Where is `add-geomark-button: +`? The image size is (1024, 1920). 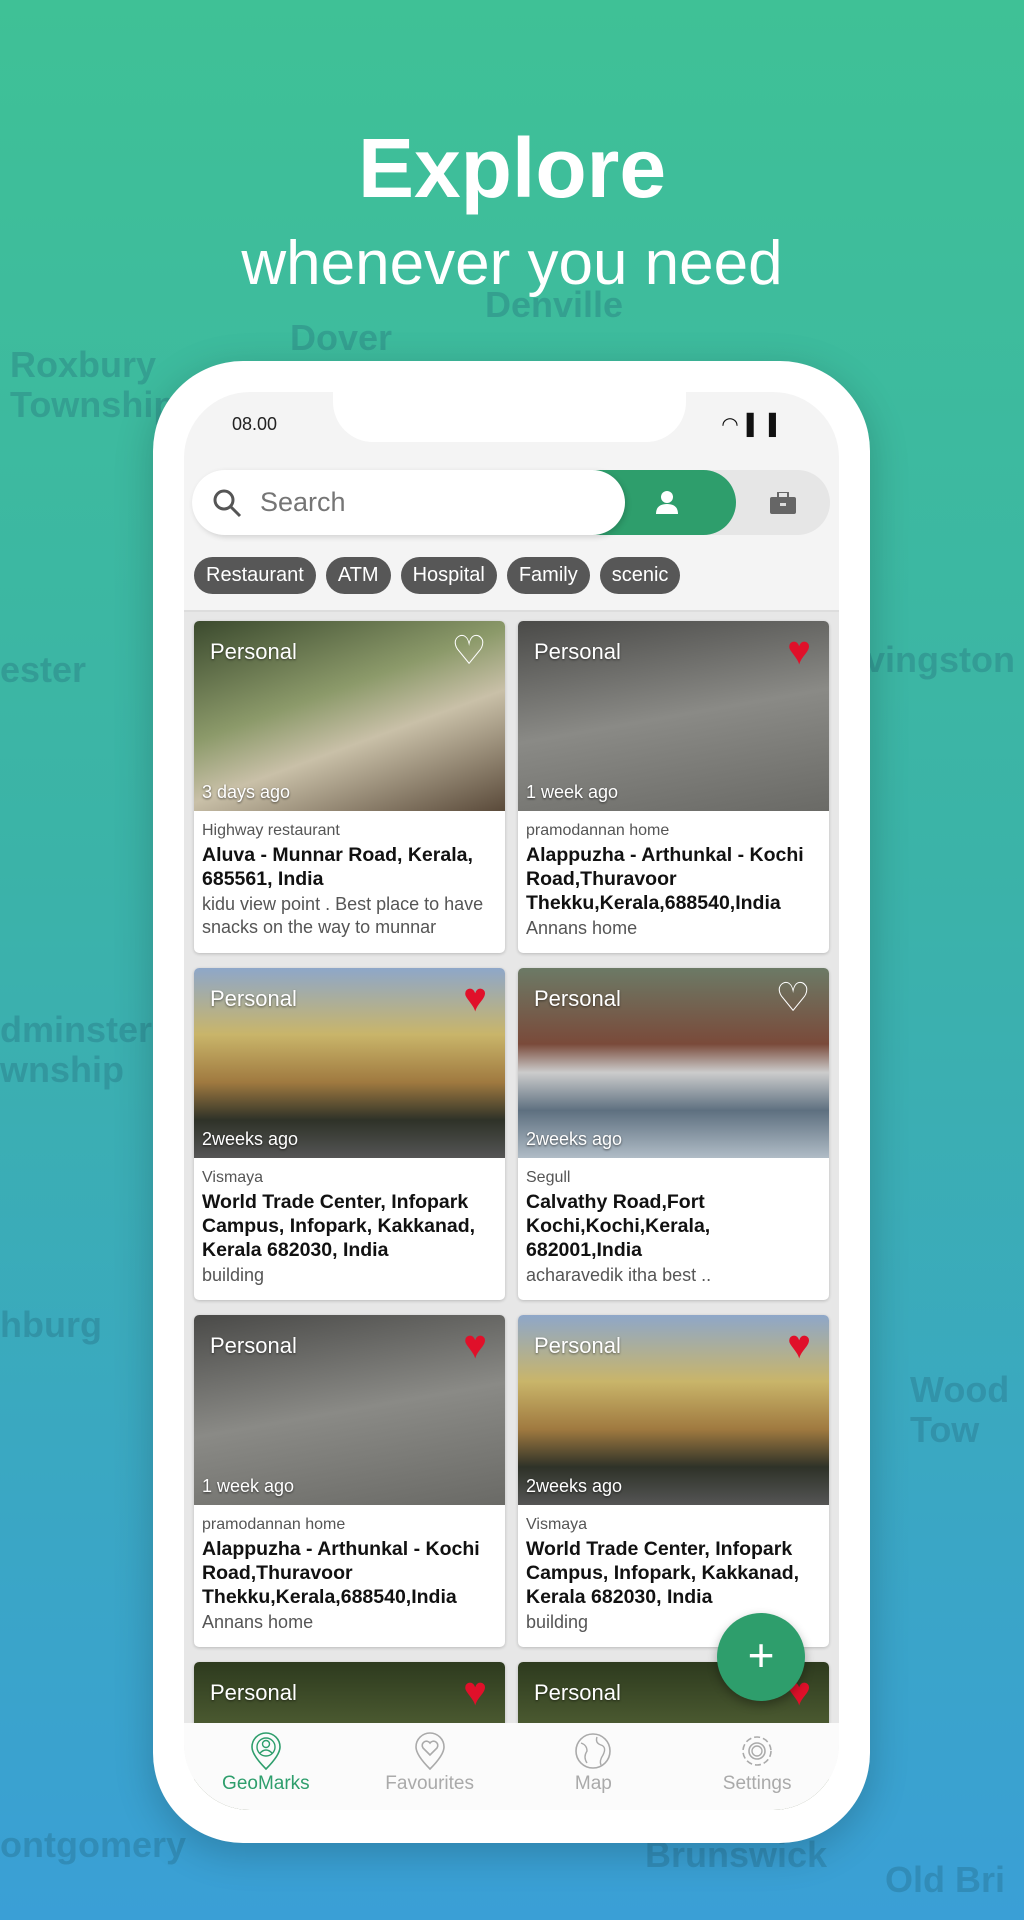
add-geomark-button: + is located at coordinates (761, 1657).